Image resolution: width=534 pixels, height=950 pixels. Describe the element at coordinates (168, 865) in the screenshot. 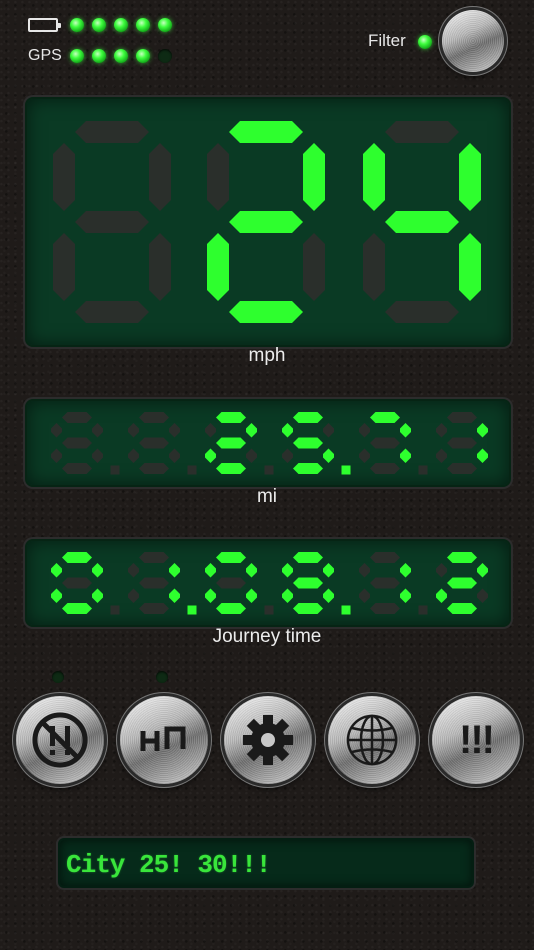

I see `message-text: City 25! 30!!!` at that location.